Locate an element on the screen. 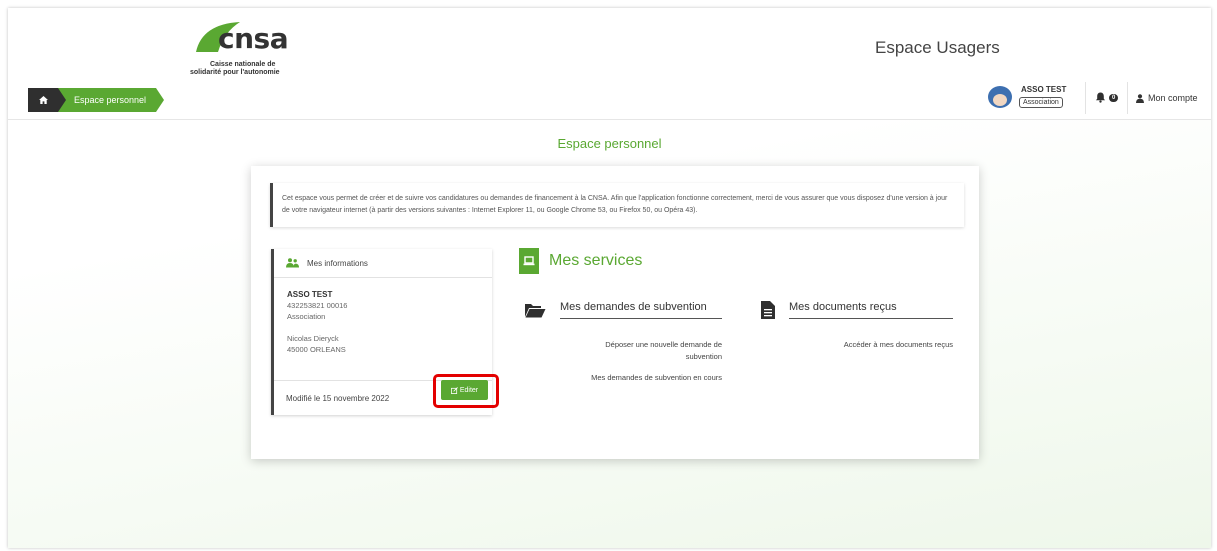 Image resolution: width=1217 pixels, height=551 pixels. edit-button: Editer is located at coordinates (464, 390).